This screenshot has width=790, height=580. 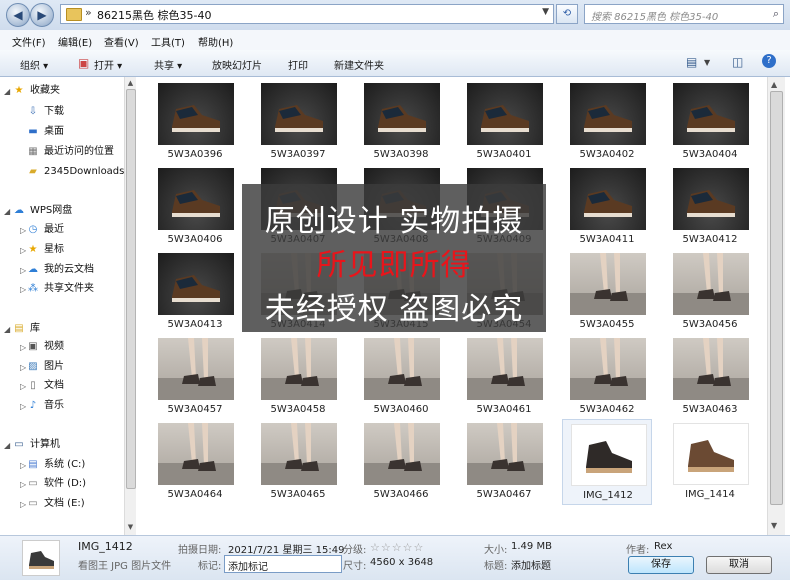 I want to click on sidebar-item-recent: ◷ 最近, so click(x=45, y=230).